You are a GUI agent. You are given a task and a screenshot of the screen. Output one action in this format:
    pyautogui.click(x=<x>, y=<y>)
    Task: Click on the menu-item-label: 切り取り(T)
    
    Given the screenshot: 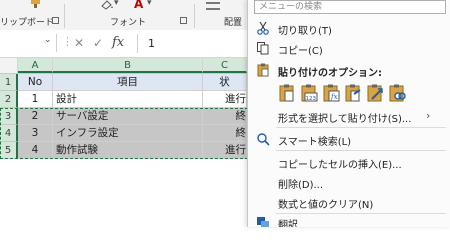 What is the action you would take?
    pyautogui.click(x=305, y=31)
    